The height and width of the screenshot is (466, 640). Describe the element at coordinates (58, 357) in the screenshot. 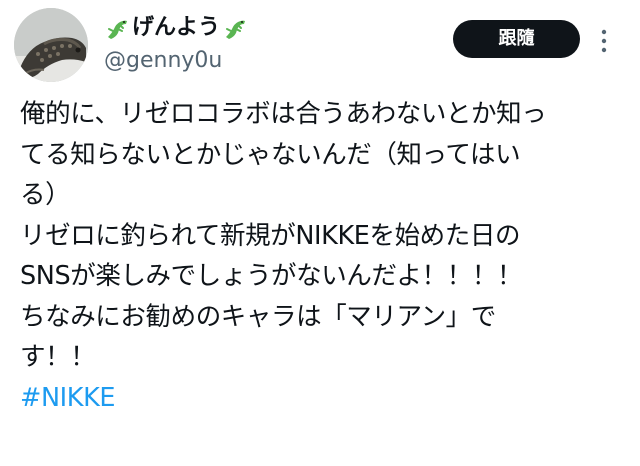

I see `tweet-text-line: す！！` at that location.